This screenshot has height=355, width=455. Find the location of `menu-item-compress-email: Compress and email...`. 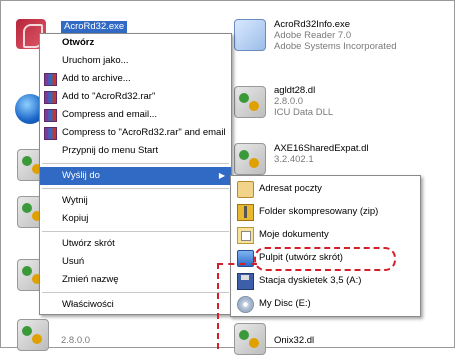

menu-item-compress-email: Compress and email... is located at coordinates (135, 115).